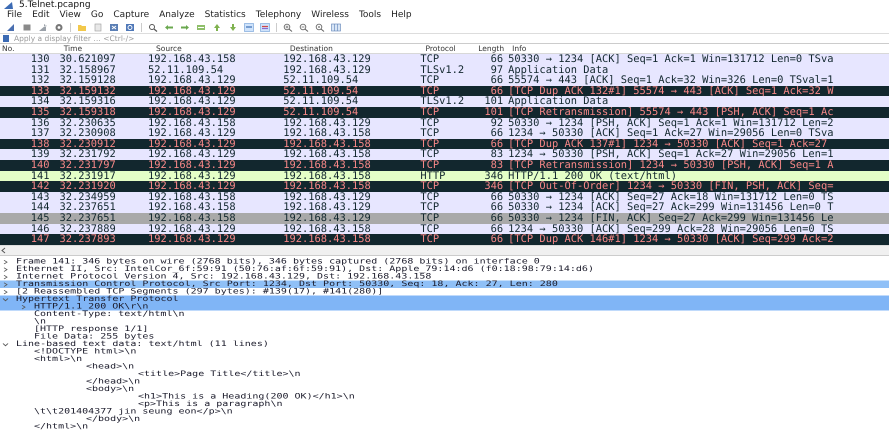  What do you see at coordinates (444, 123) in the screenshot?
I see `packet-row: 136 32.230635 192.168.43.158 192.168.43.129 TCP 92 50330 → 1234 [PSH, ACK] Seq=1 Ack=1 Win=131712 Len=2` at bounding box center [444, 123].